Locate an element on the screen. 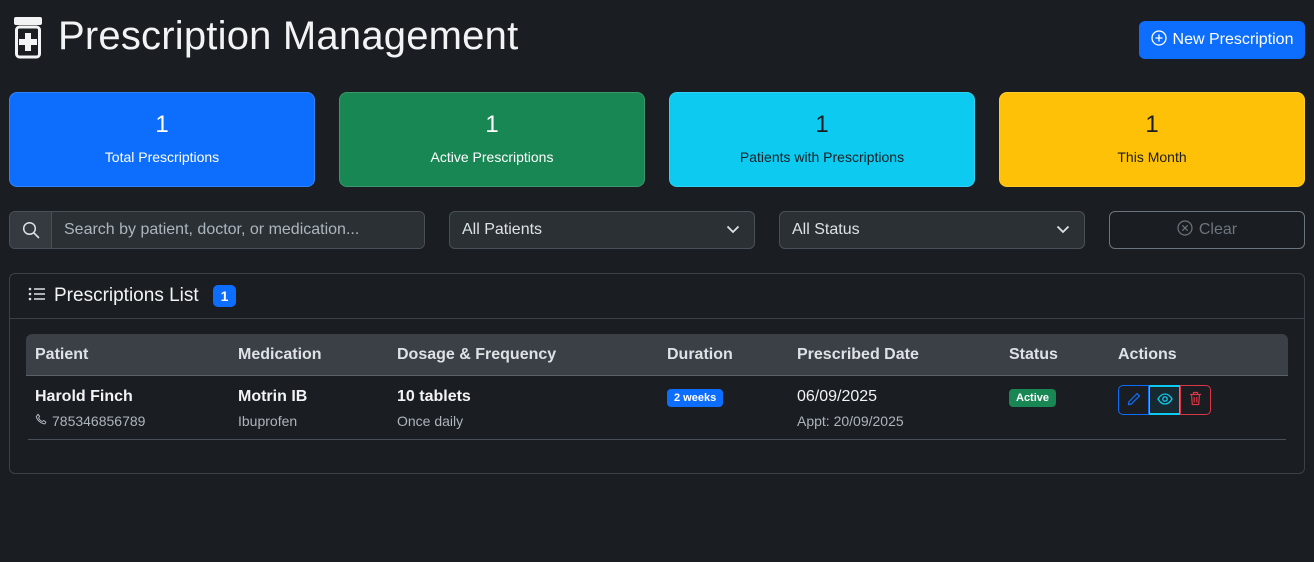 This screenshot has width=1314, height=562. status-badge: Active is located at coordinates (1033, 398).